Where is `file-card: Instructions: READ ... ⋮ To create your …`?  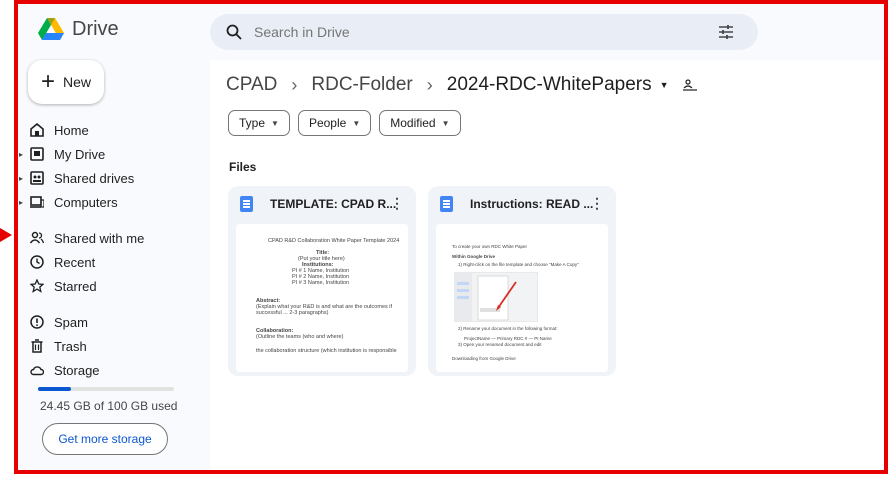
file-card: Instructions: READ ... ⋮ To create your … is located at coordinates (522, 281).